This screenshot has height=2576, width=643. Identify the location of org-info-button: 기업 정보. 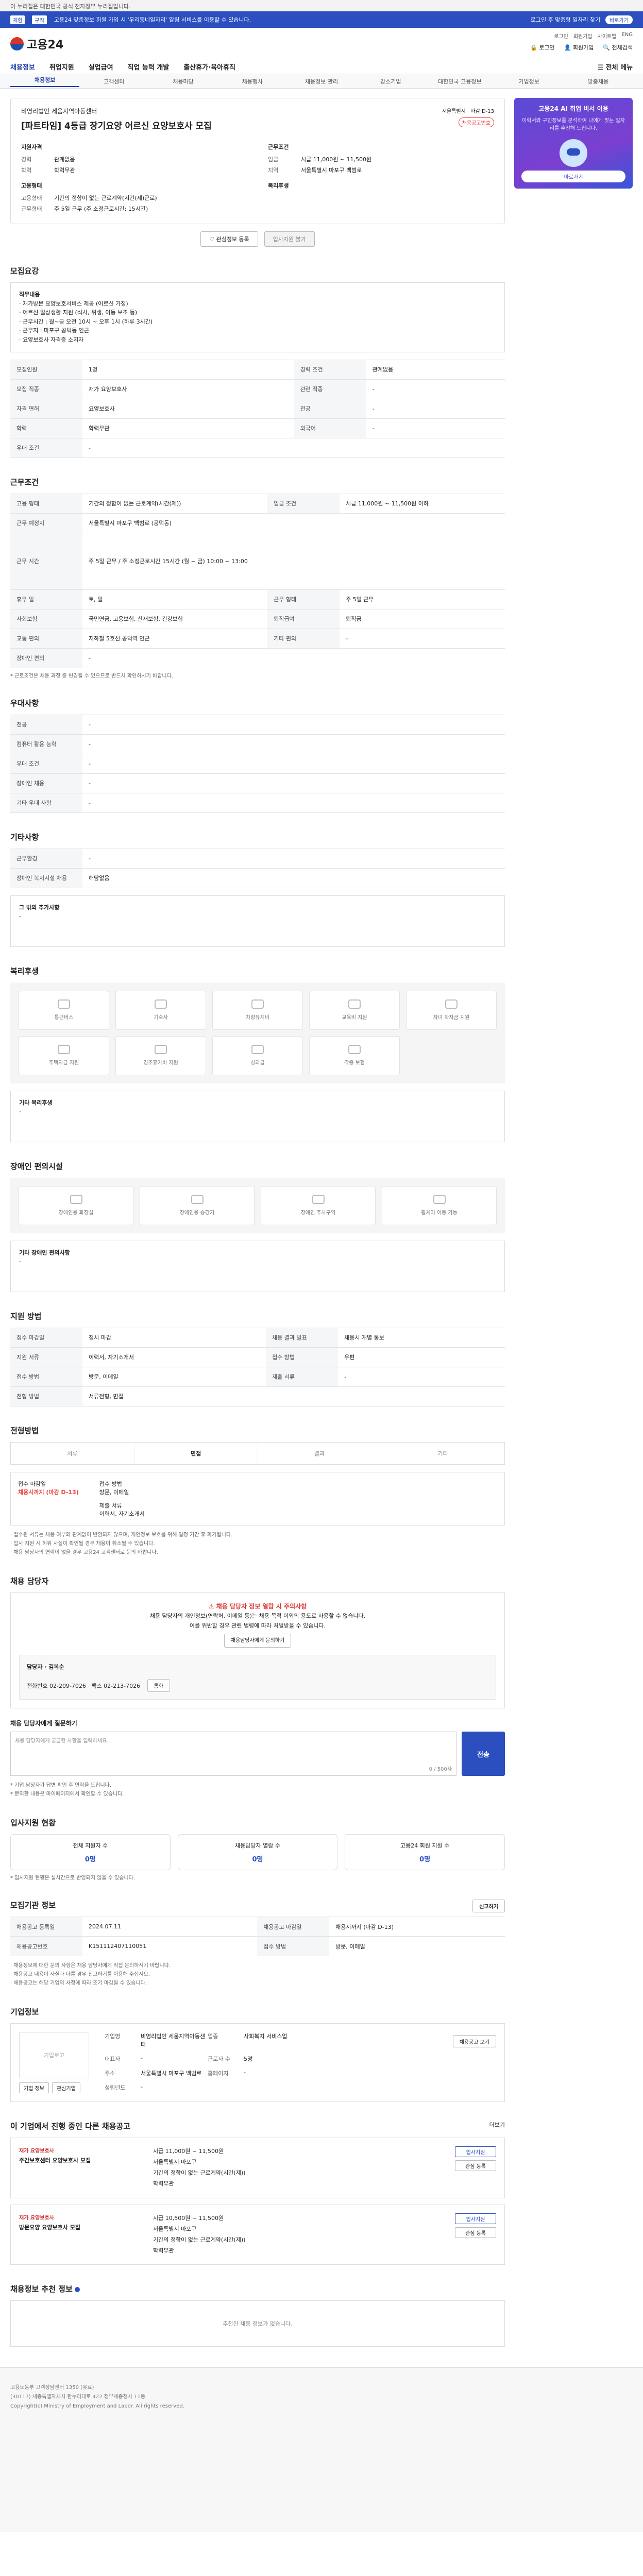
(34, 2088).